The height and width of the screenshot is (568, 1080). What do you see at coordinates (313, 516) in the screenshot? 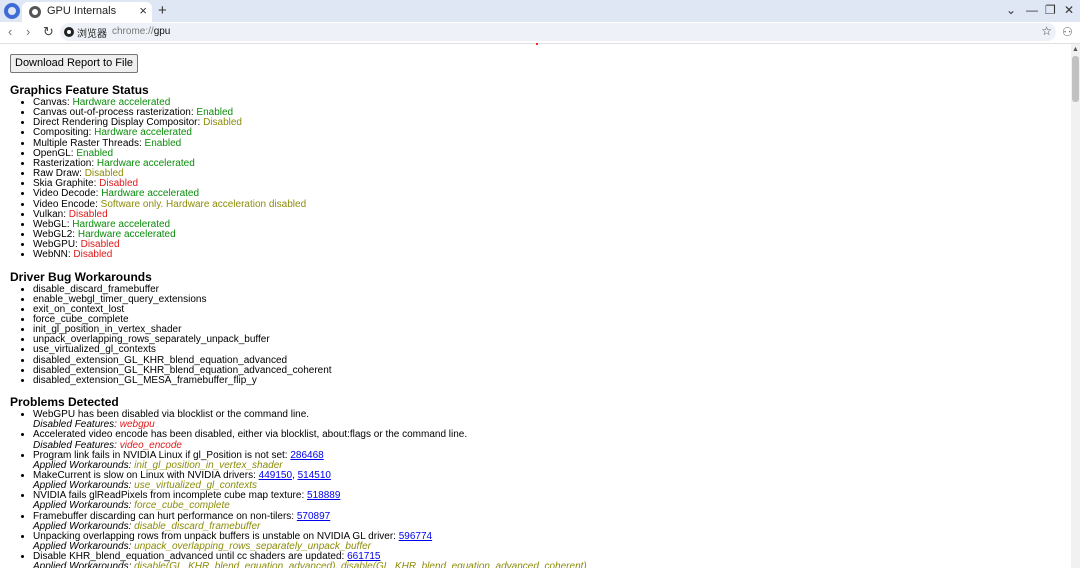
I see `bug-link: 570897` at bounding box center [313, 516].